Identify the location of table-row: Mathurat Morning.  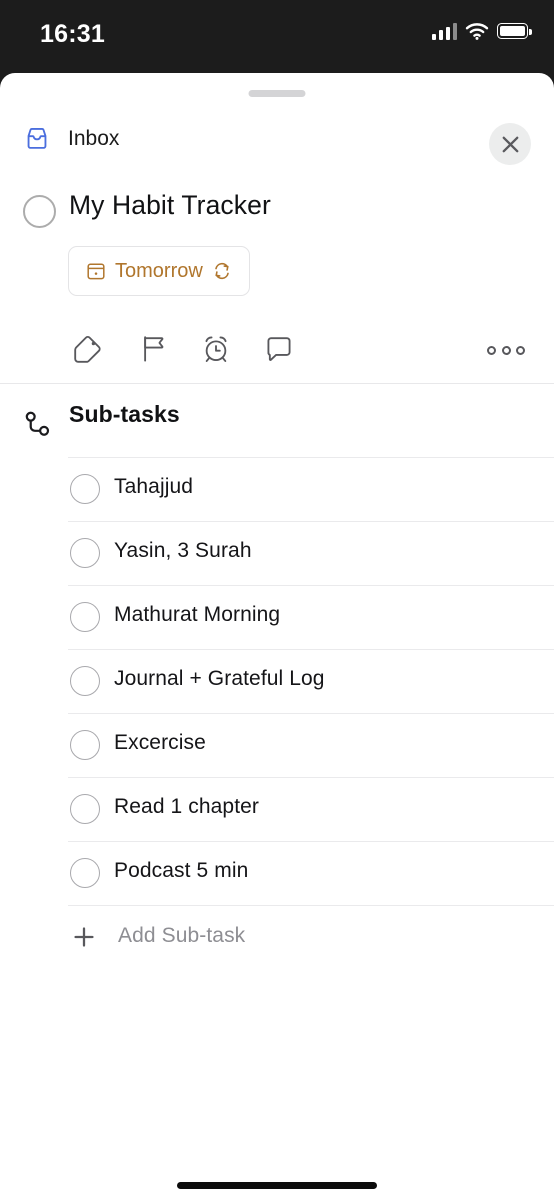
(277, 617).